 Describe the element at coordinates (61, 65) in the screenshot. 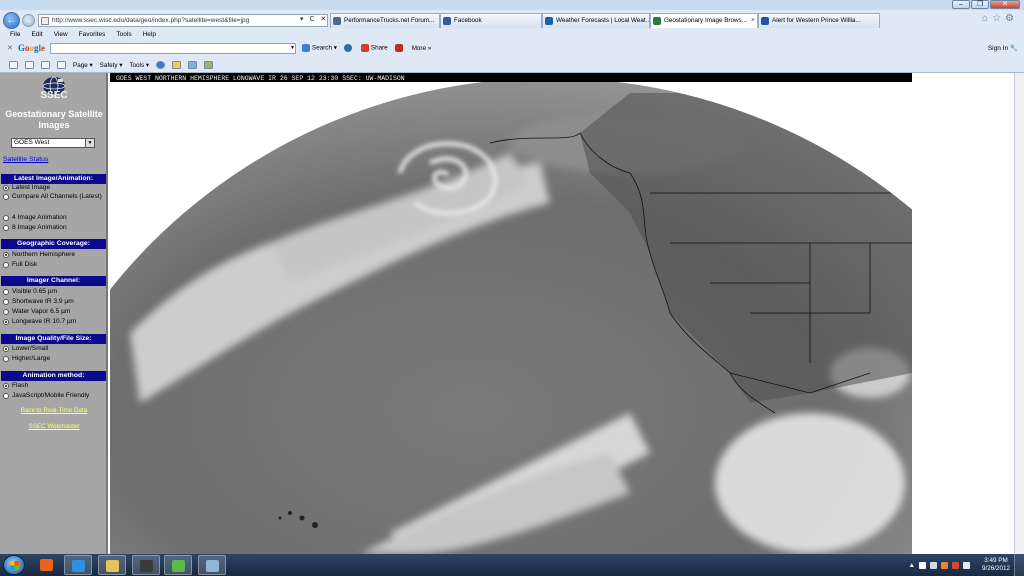

I see `print-icon` at that location.